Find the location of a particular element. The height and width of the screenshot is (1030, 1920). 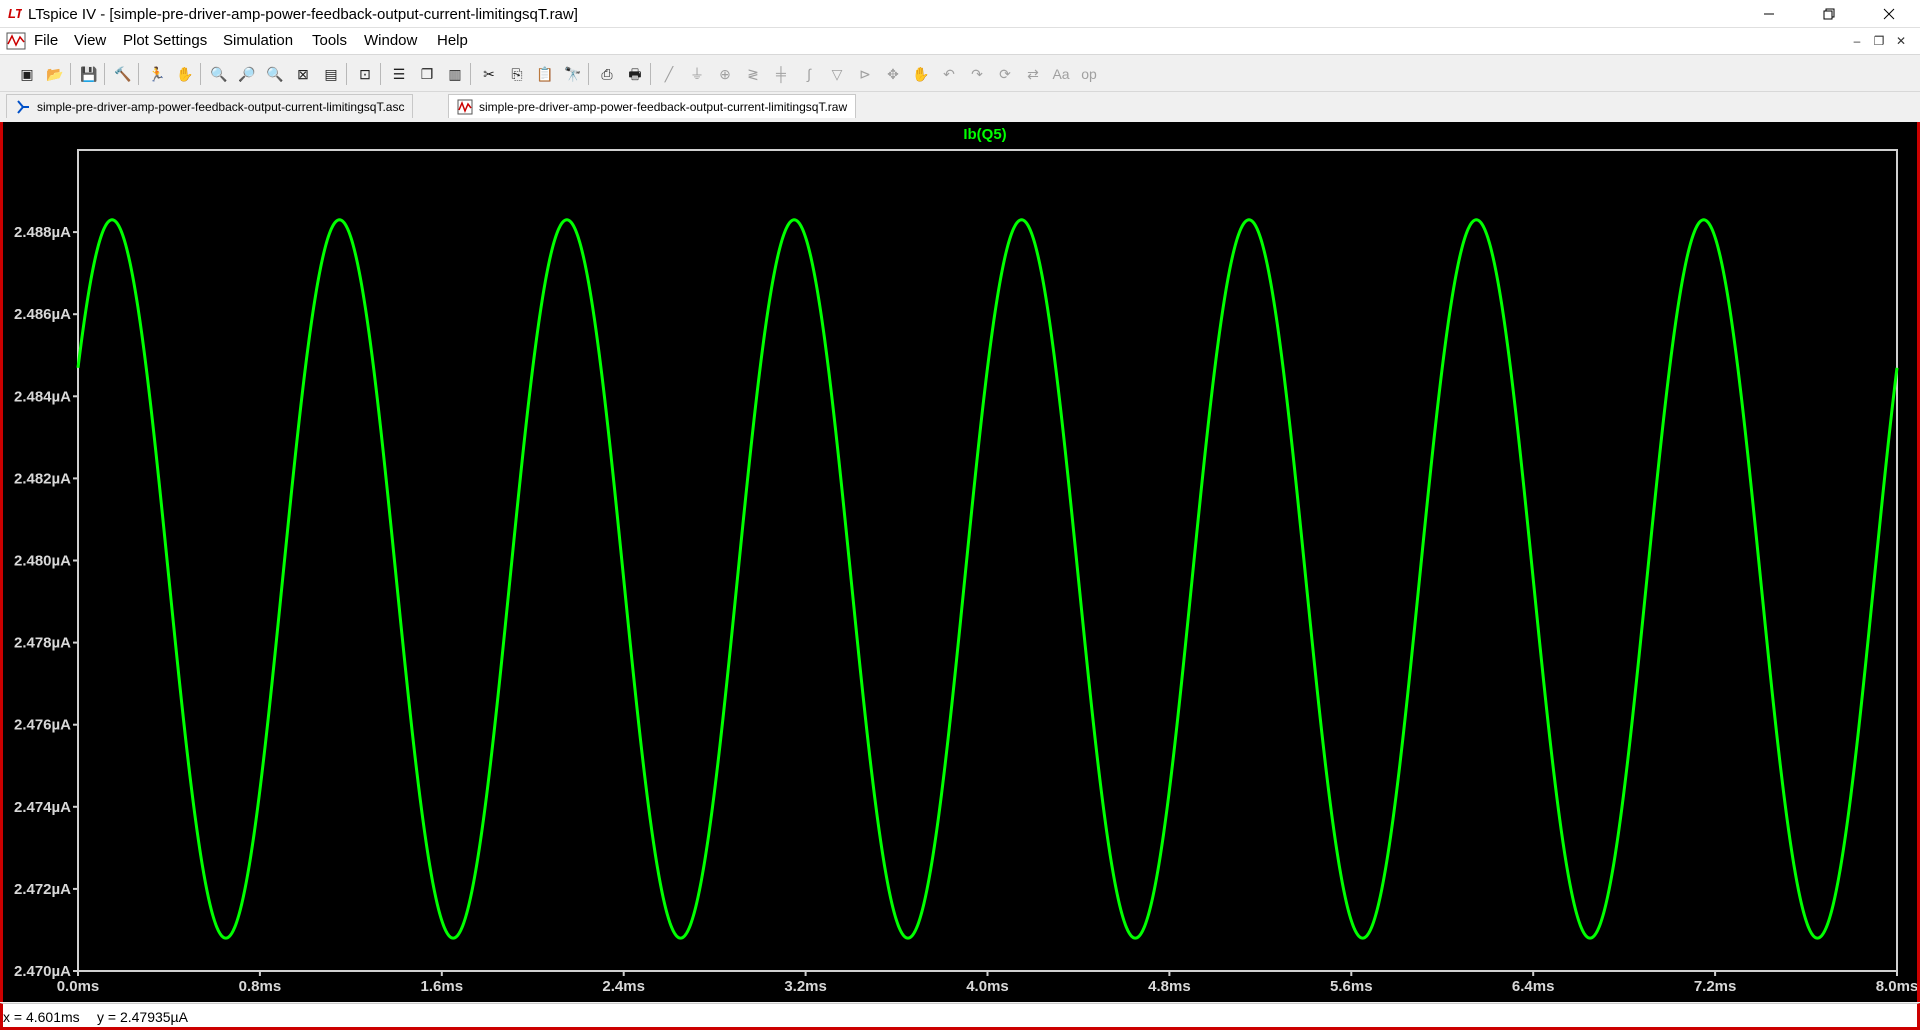

y-tick-label: 2.472µA is located at coordinates (42, 889).